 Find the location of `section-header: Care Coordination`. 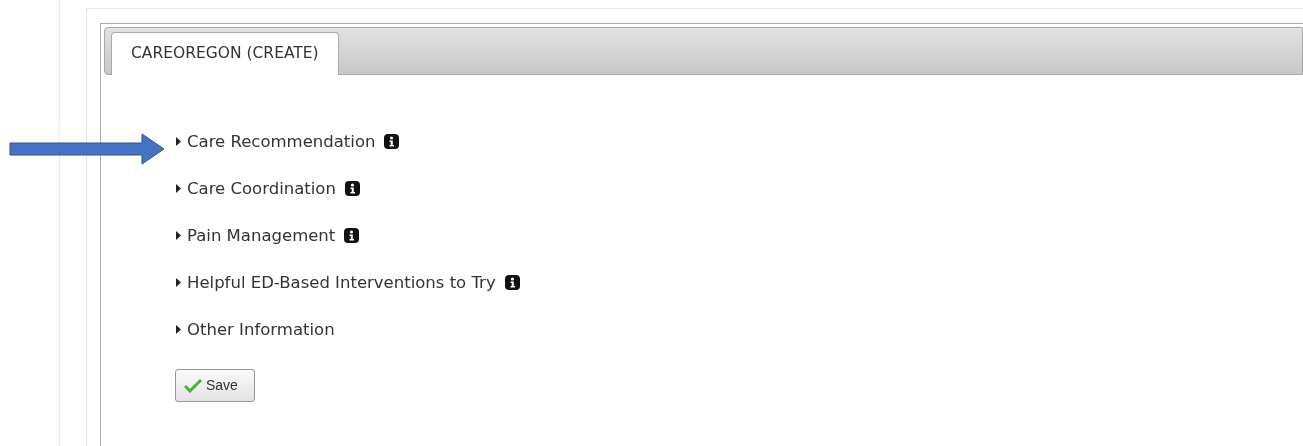

section-header: Care Coordination is located at coordinates (255, 188).